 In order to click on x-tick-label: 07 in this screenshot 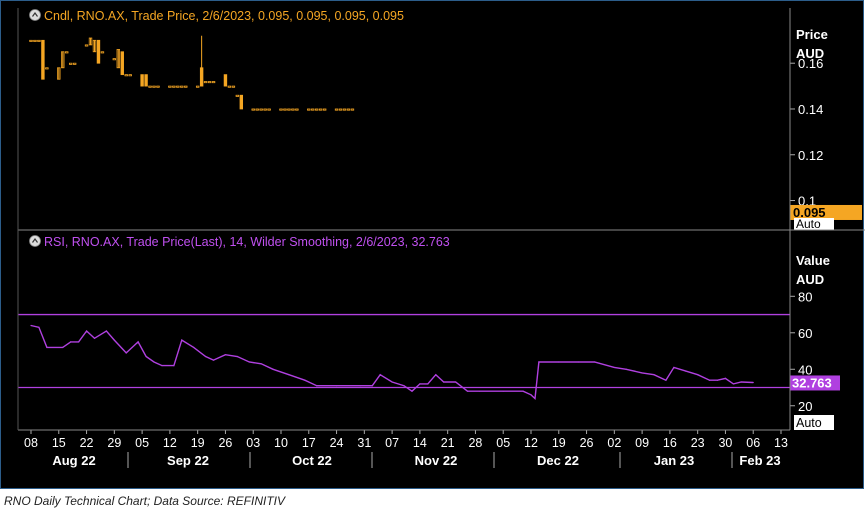, I will do `click(392, 443)`.